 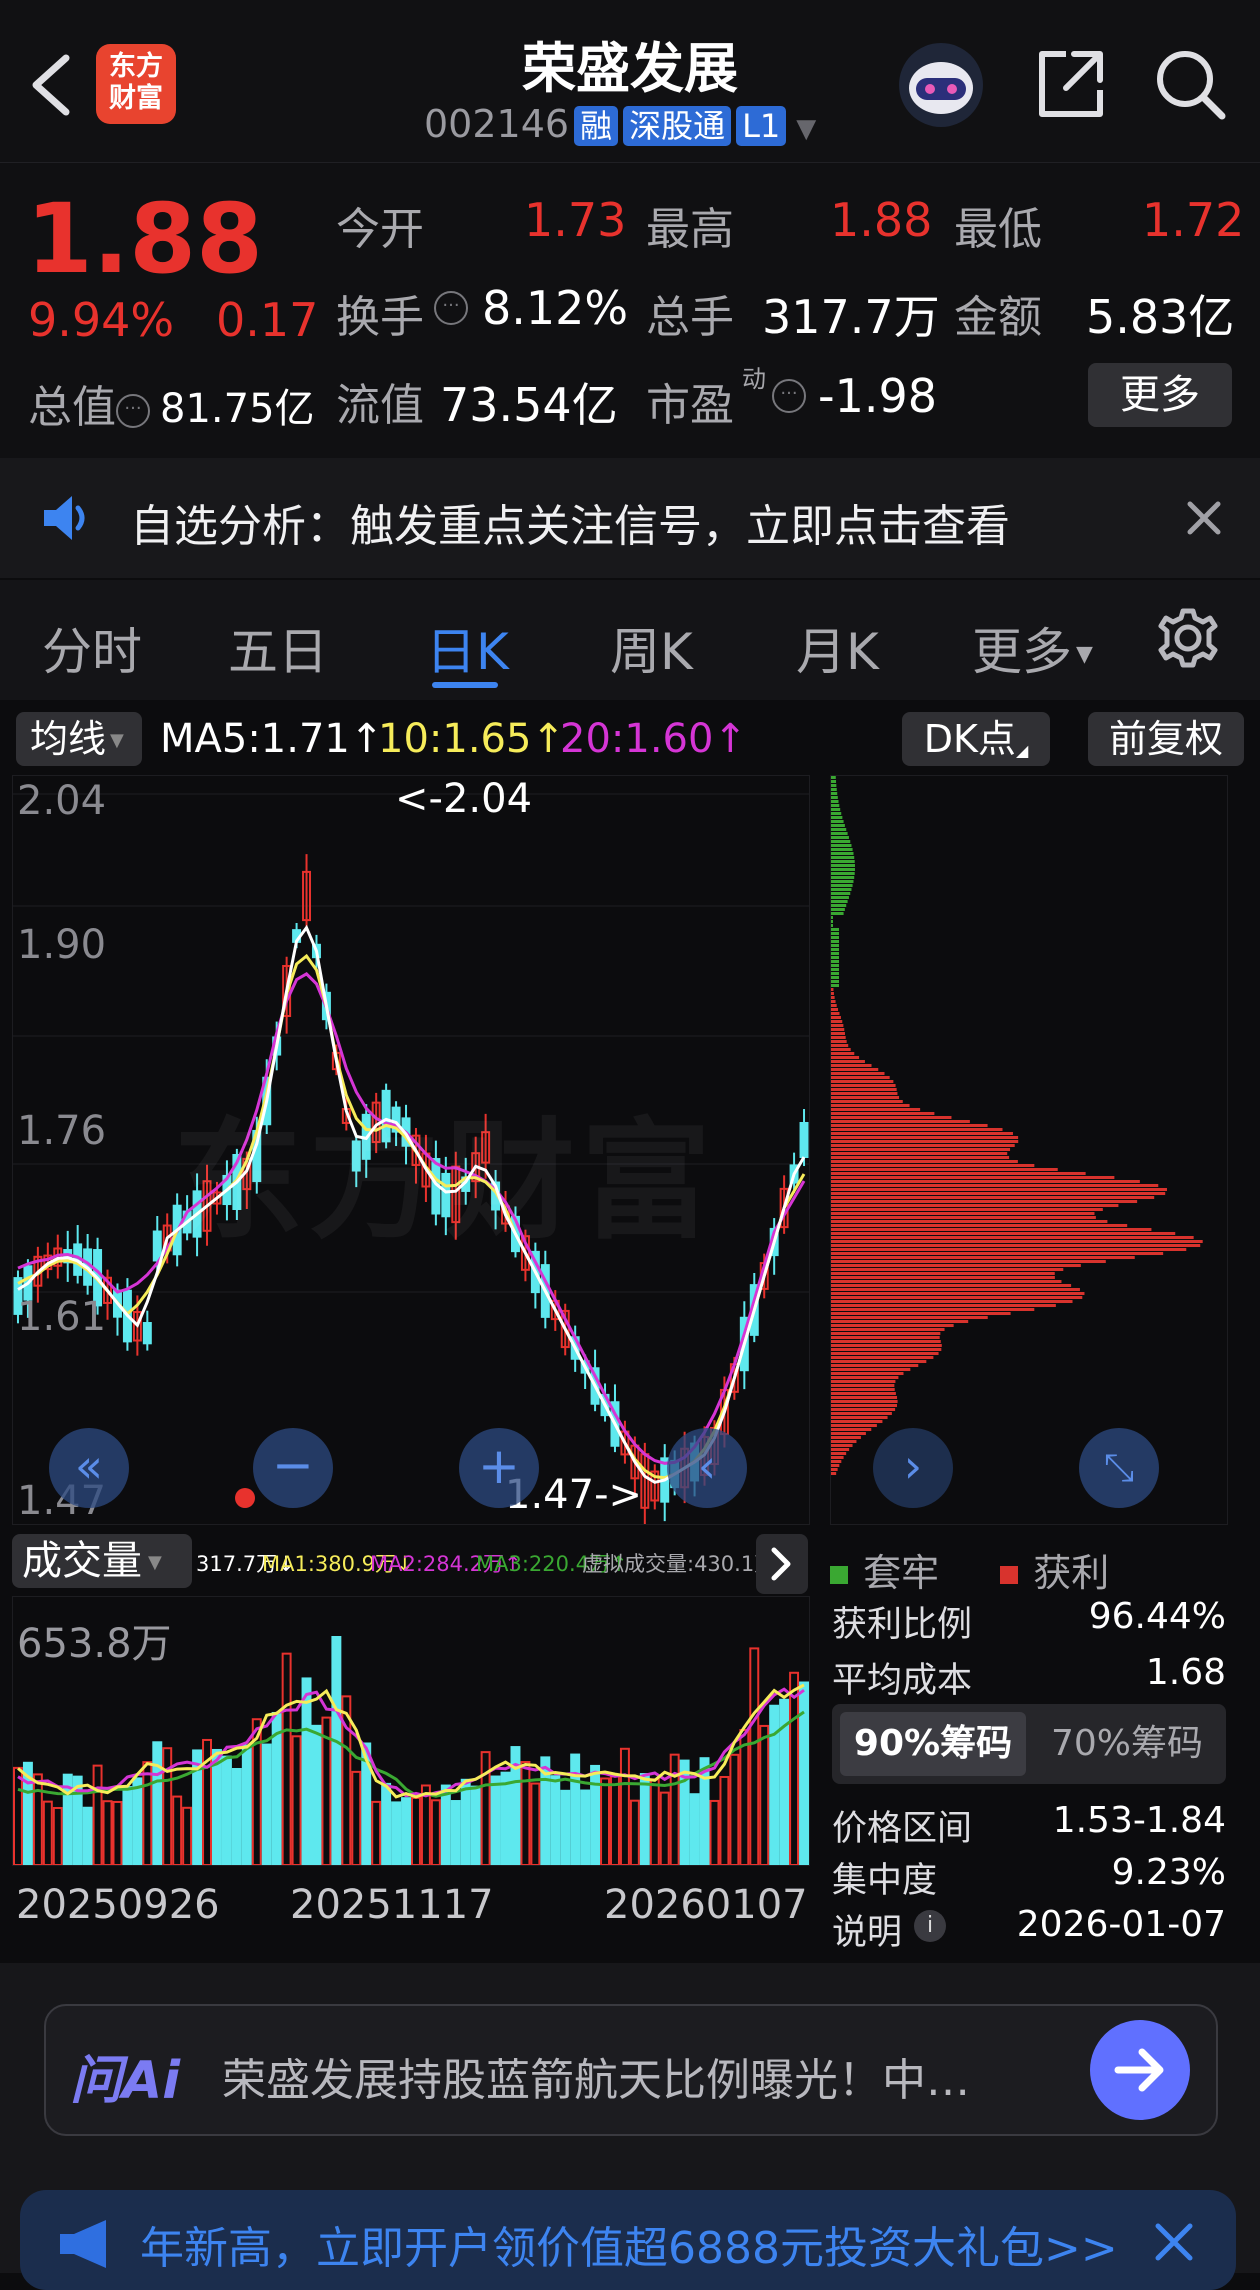 I want to click on concentration-label: 集中度, so click(x=885, y=1881).